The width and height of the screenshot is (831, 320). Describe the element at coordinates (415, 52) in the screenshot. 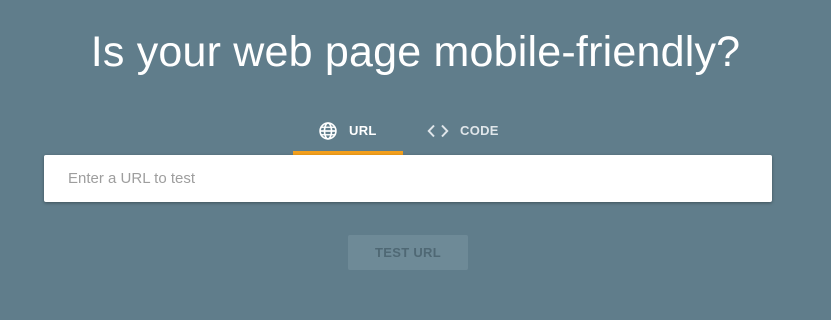

I see `page-title: Is your web page mobile-friendly?` at that location.